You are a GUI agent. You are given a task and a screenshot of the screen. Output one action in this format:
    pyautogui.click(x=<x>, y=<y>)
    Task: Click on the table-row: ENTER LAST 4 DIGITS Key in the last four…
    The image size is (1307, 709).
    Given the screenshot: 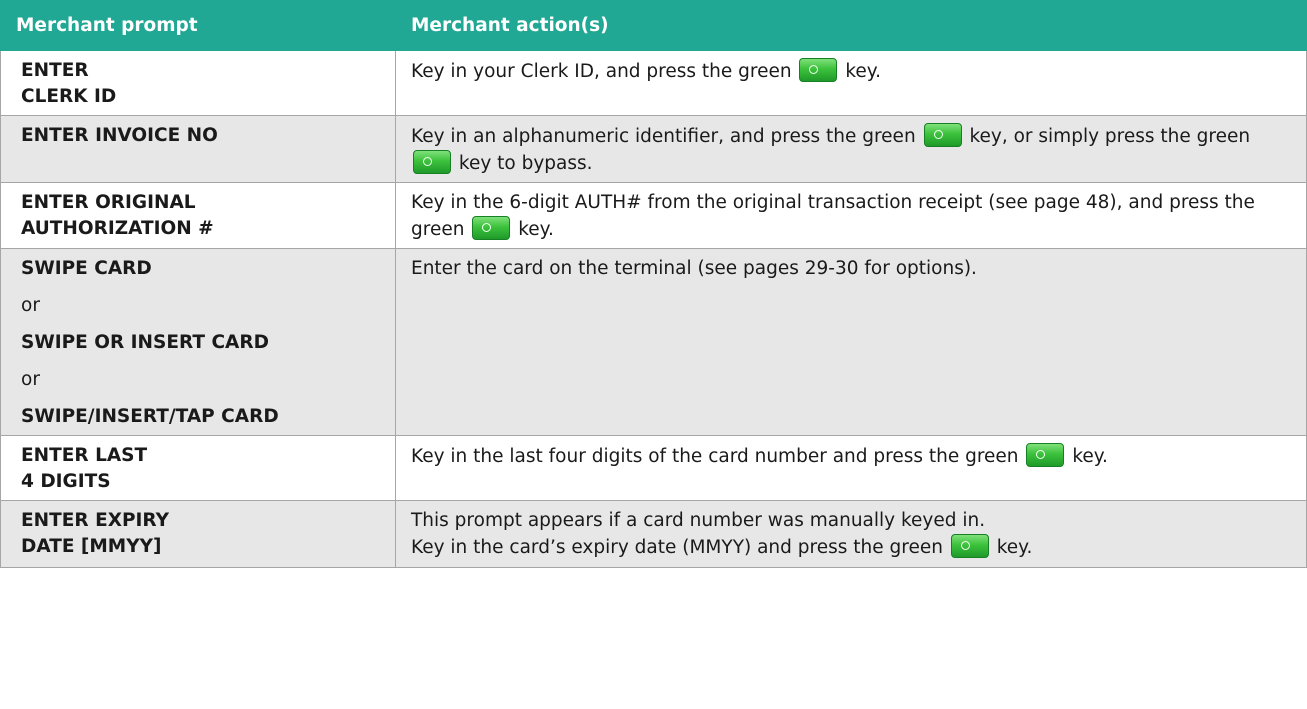 What is the action you would take?
    pyautogui.click(x=653, y=468)
    